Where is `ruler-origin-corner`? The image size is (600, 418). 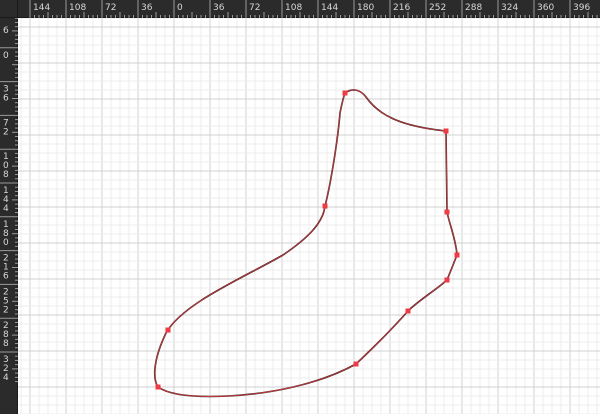 ruler-origin-corner is located at coordinates (9, 9).